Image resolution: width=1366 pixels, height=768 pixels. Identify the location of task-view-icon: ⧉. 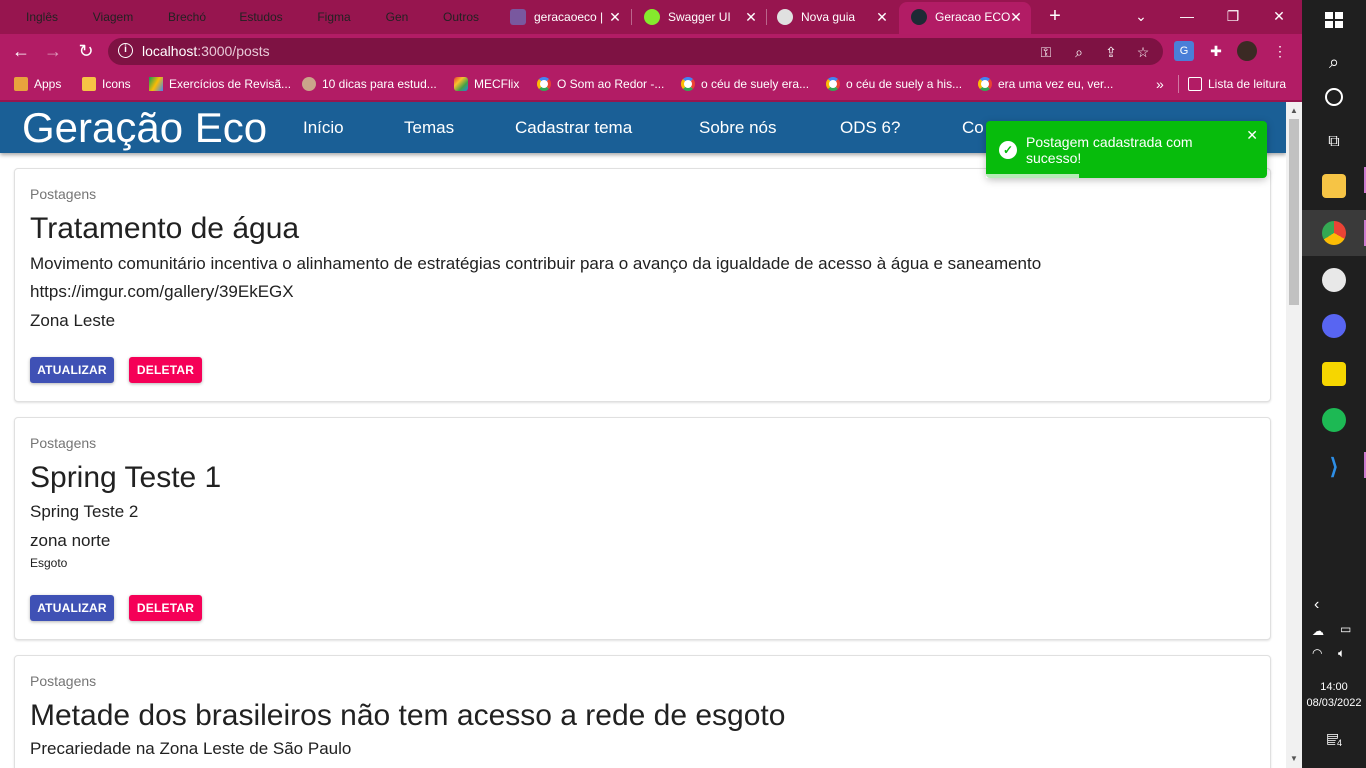
(1334, 142).